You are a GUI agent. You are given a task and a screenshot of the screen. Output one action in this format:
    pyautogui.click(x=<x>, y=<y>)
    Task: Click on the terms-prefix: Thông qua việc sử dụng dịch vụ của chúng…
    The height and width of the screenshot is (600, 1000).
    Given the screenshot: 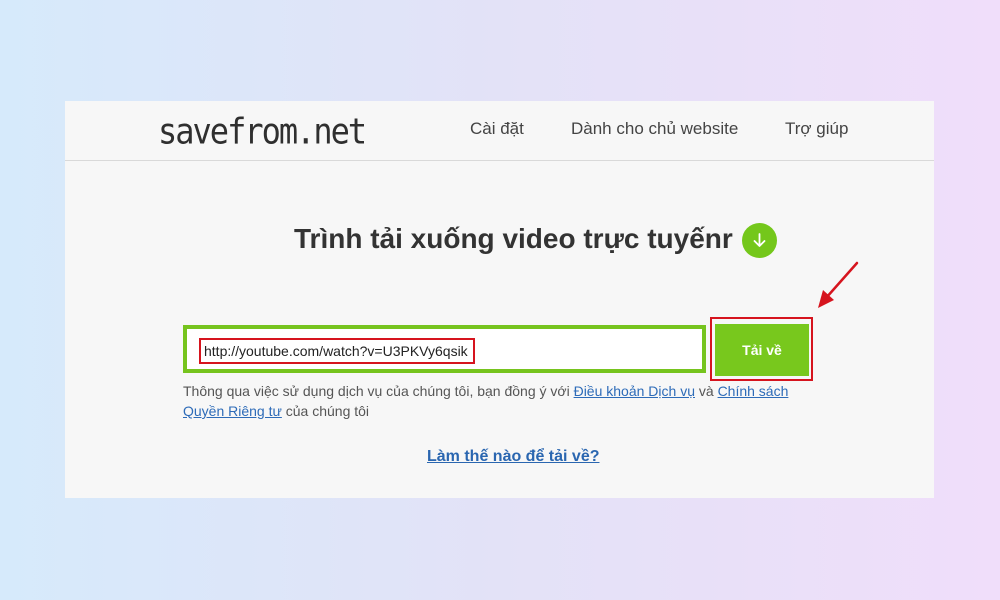 What is the action you would take?
    pyautogui.click(x=378, y=391)
    